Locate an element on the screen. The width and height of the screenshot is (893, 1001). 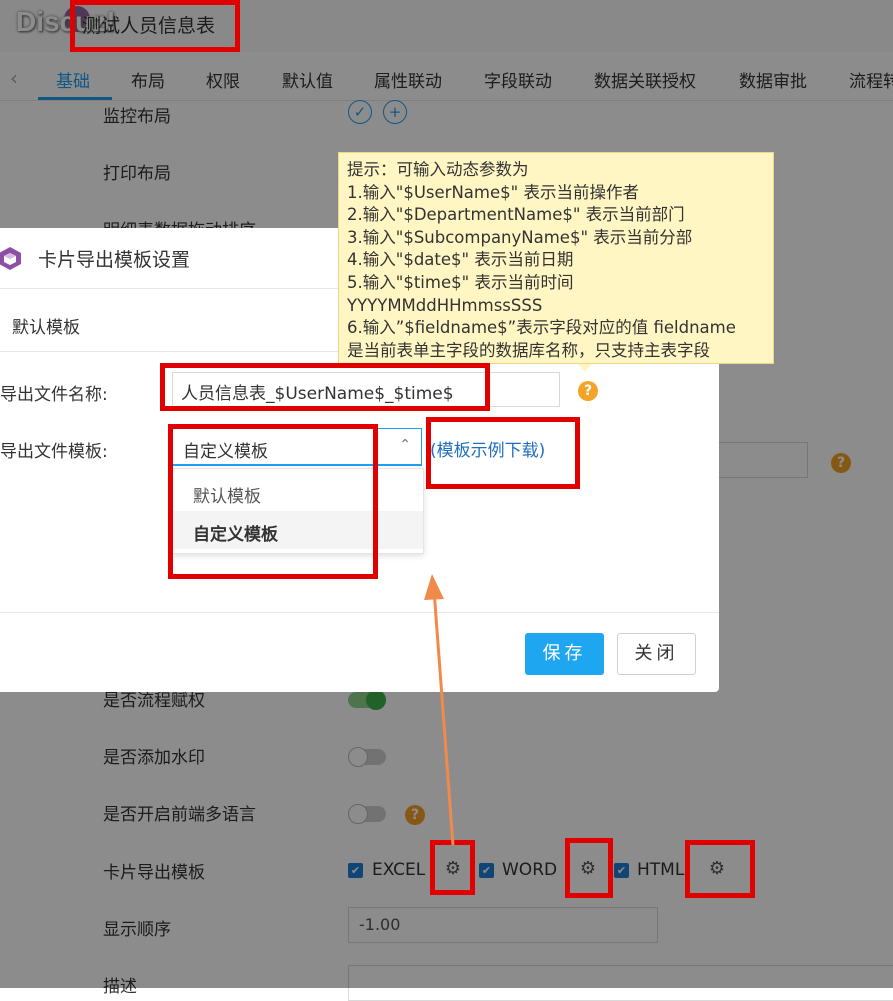
template-label: 导出文件模板: is located at coordinates (54, 452).